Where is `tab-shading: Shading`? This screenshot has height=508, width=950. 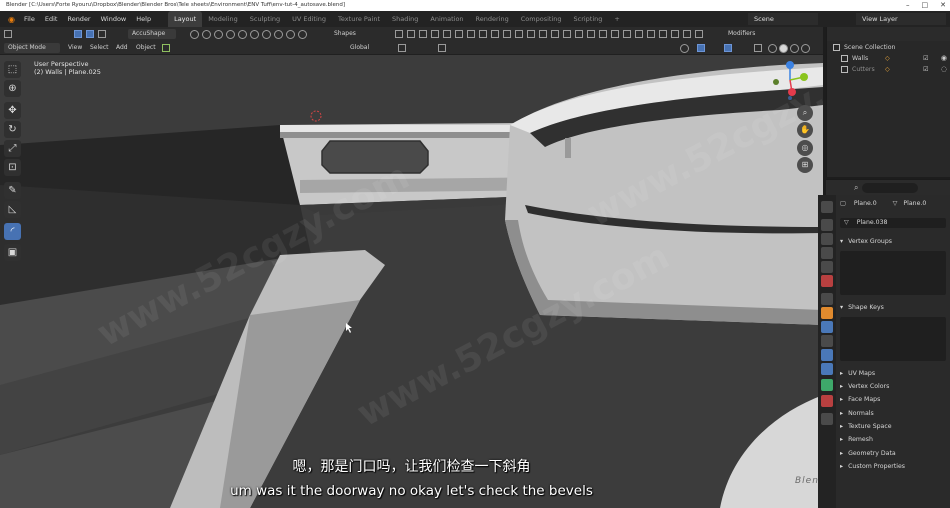
tab-shading: Shading is located at coordinates (405, 19).